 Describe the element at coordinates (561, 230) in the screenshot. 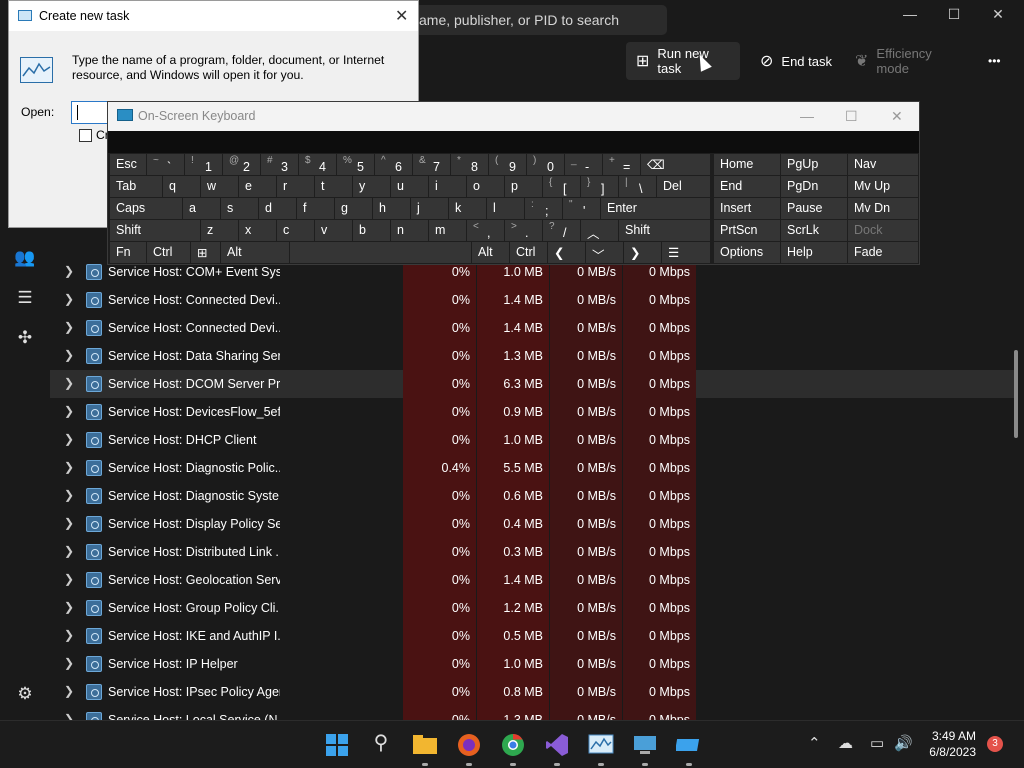

I see `key-symbol: ? /` at that location.